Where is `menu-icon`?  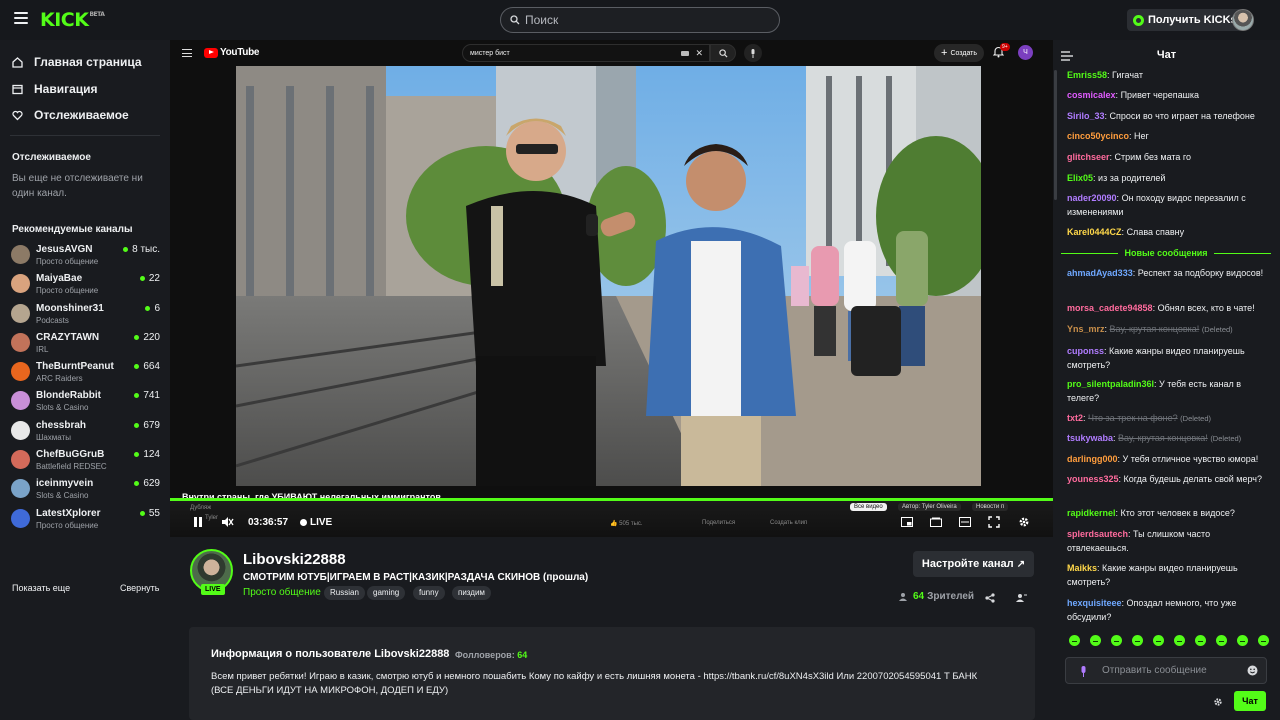 menu-icon is located at coordinates (21, 18).